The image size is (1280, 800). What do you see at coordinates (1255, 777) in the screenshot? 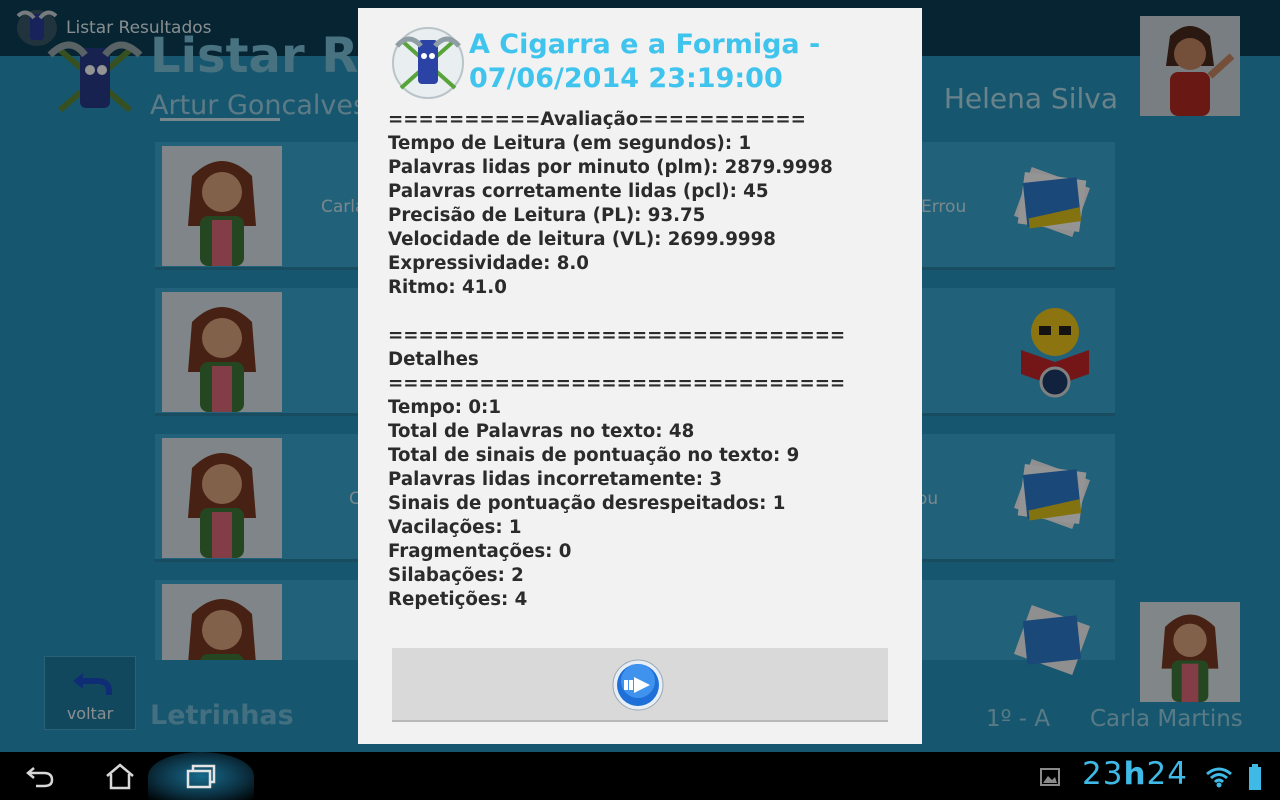
I see `battery-icon` at bounding box center [1255, 777].